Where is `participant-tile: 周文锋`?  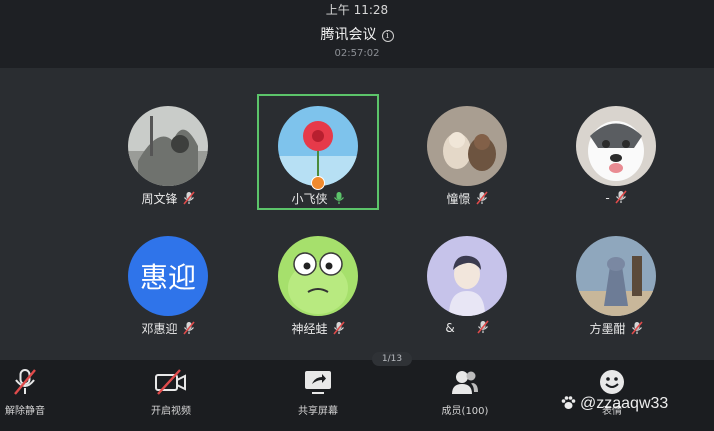 participant-tile: 周文锋 is located at coordinates (168, 152).